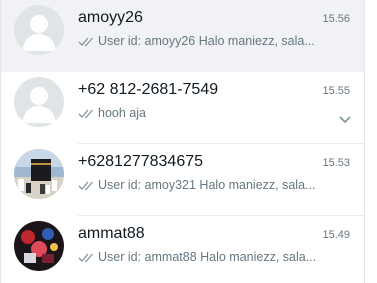  I want to click on colorful-photo, so click(39, 246).